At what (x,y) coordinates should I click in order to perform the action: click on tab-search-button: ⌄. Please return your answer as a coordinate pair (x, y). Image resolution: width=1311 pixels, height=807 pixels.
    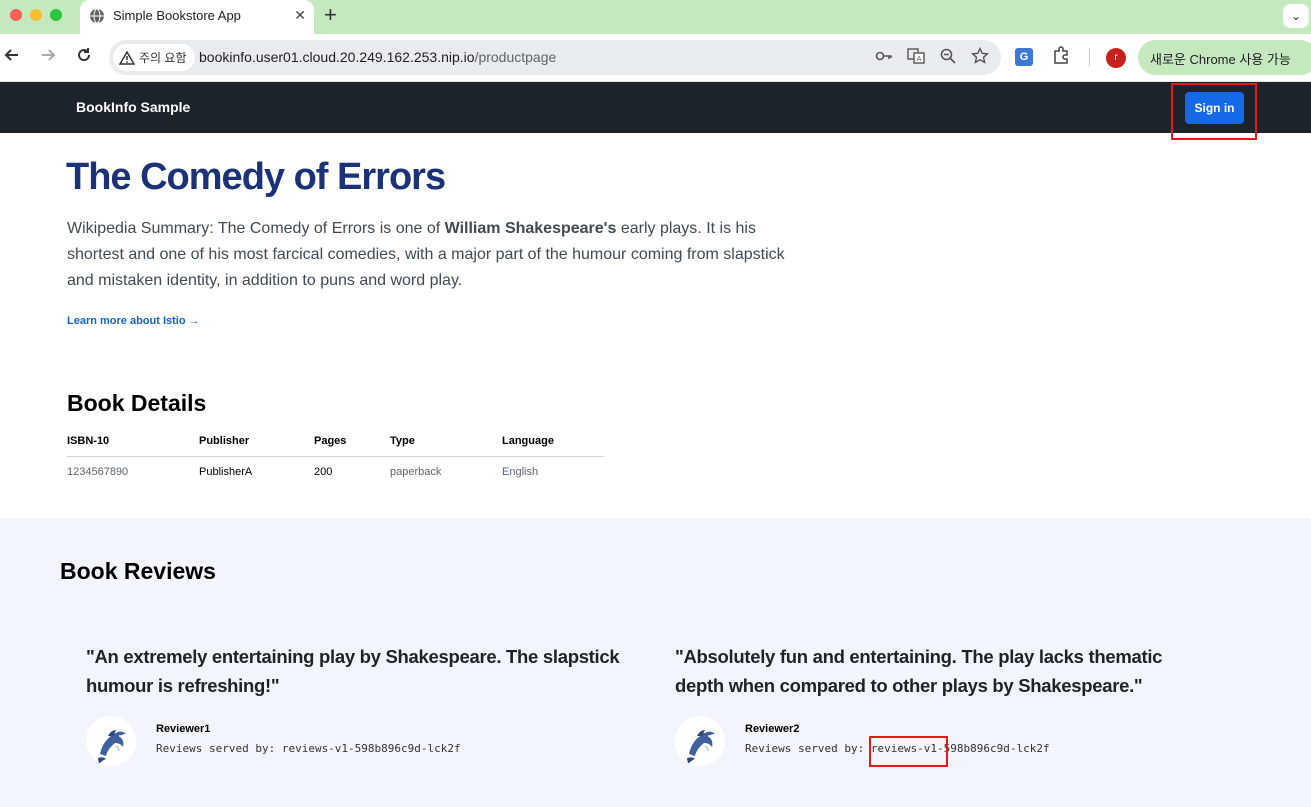
    Looking at the image, I should click on (1296, 16).